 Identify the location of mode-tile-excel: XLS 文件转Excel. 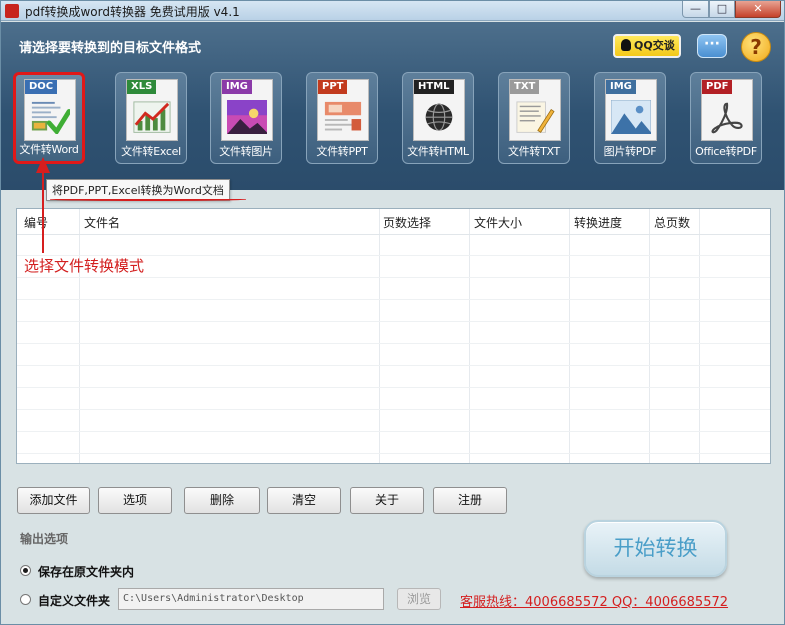
(151, 118).